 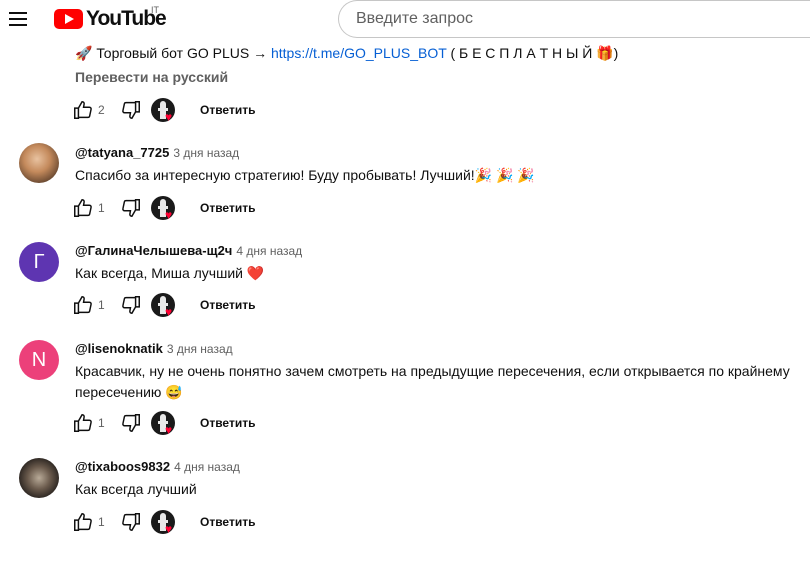 What do you see at coordinates (122, 466) in the screenshot?
I see `author-name: @tixaboos9832` at bounding box center [122, 466].